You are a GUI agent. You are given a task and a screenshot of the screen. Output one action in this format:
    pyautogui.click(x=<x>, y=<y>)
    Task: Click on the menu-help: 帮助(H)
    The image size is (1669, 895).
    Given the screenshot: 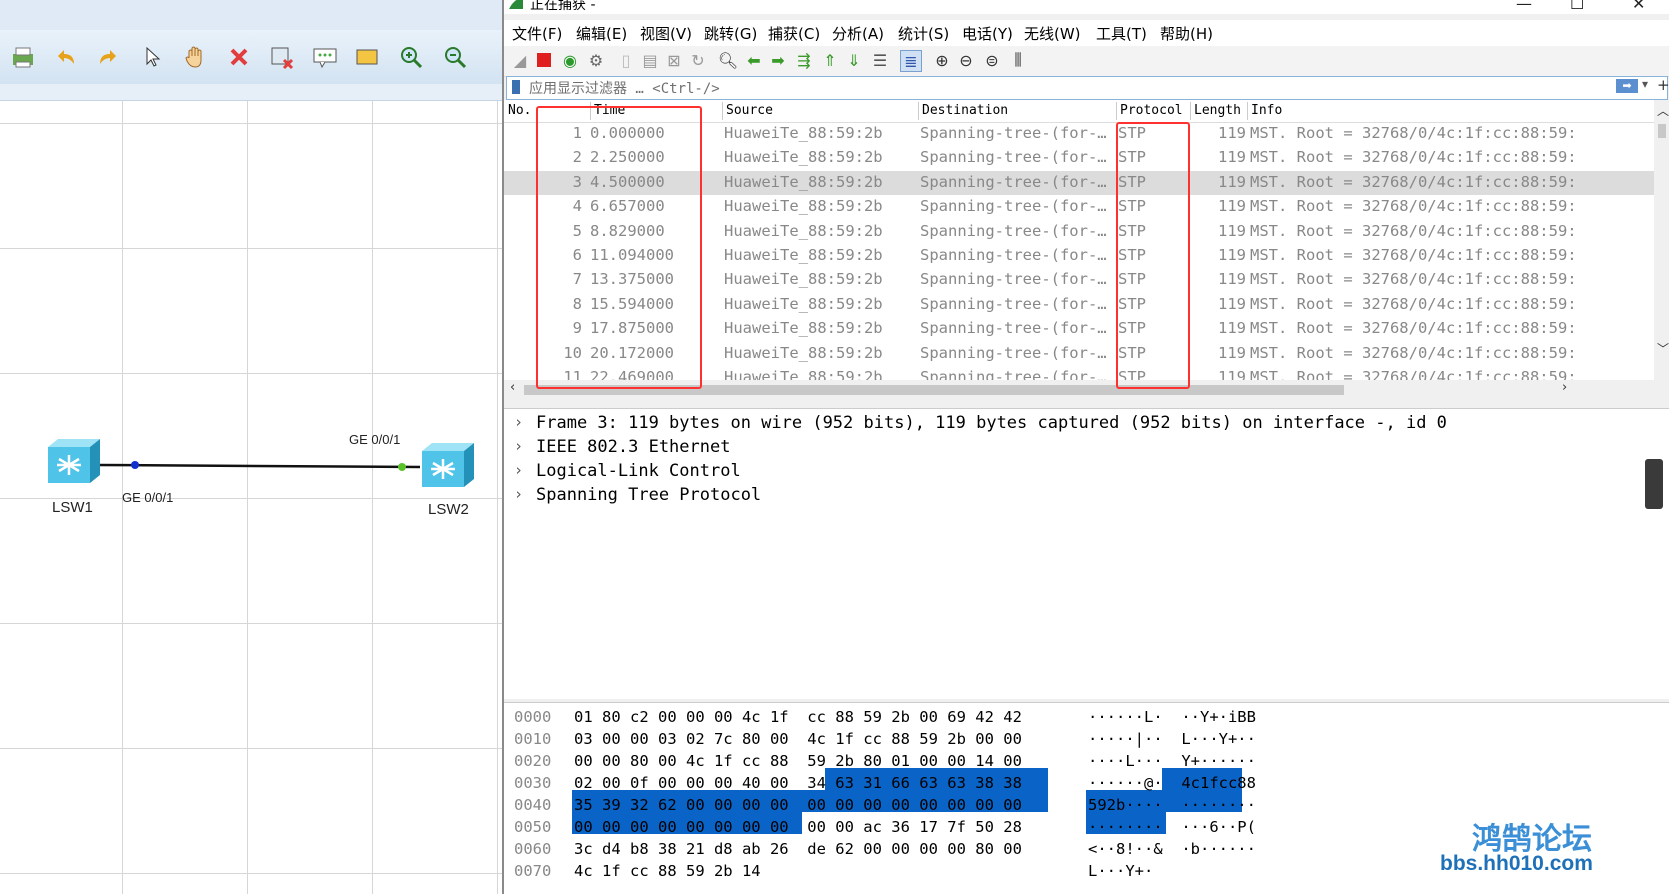 What is the action you would take?
    pyautogui.click(x=1186, y=33)
    